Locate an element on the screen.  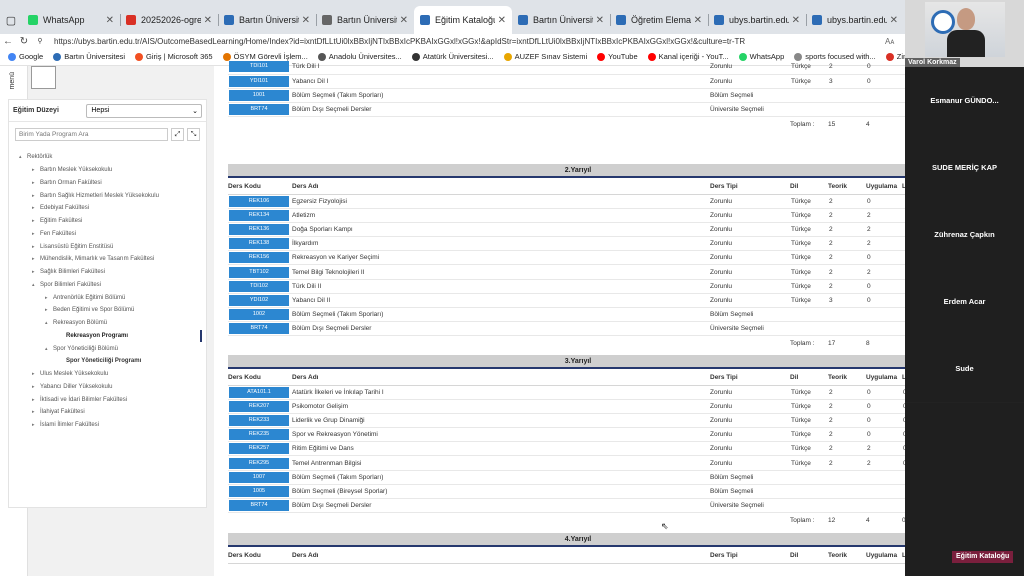
tree-item: ▸ İlahiyat Fakültesi is located at coordinates (107, 412).